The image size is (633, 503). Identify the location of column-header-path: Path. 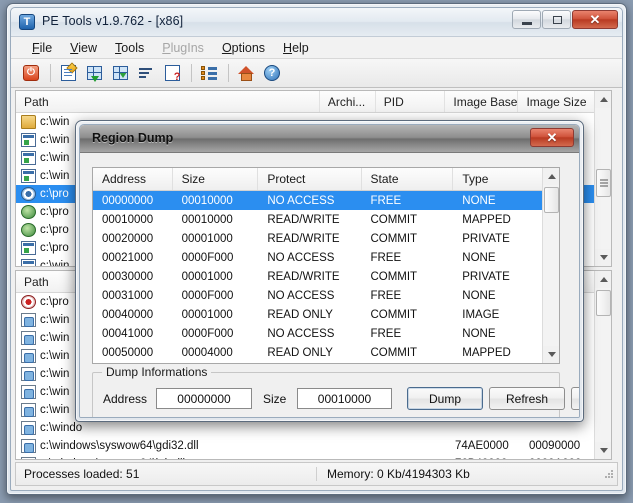
(168, 101).